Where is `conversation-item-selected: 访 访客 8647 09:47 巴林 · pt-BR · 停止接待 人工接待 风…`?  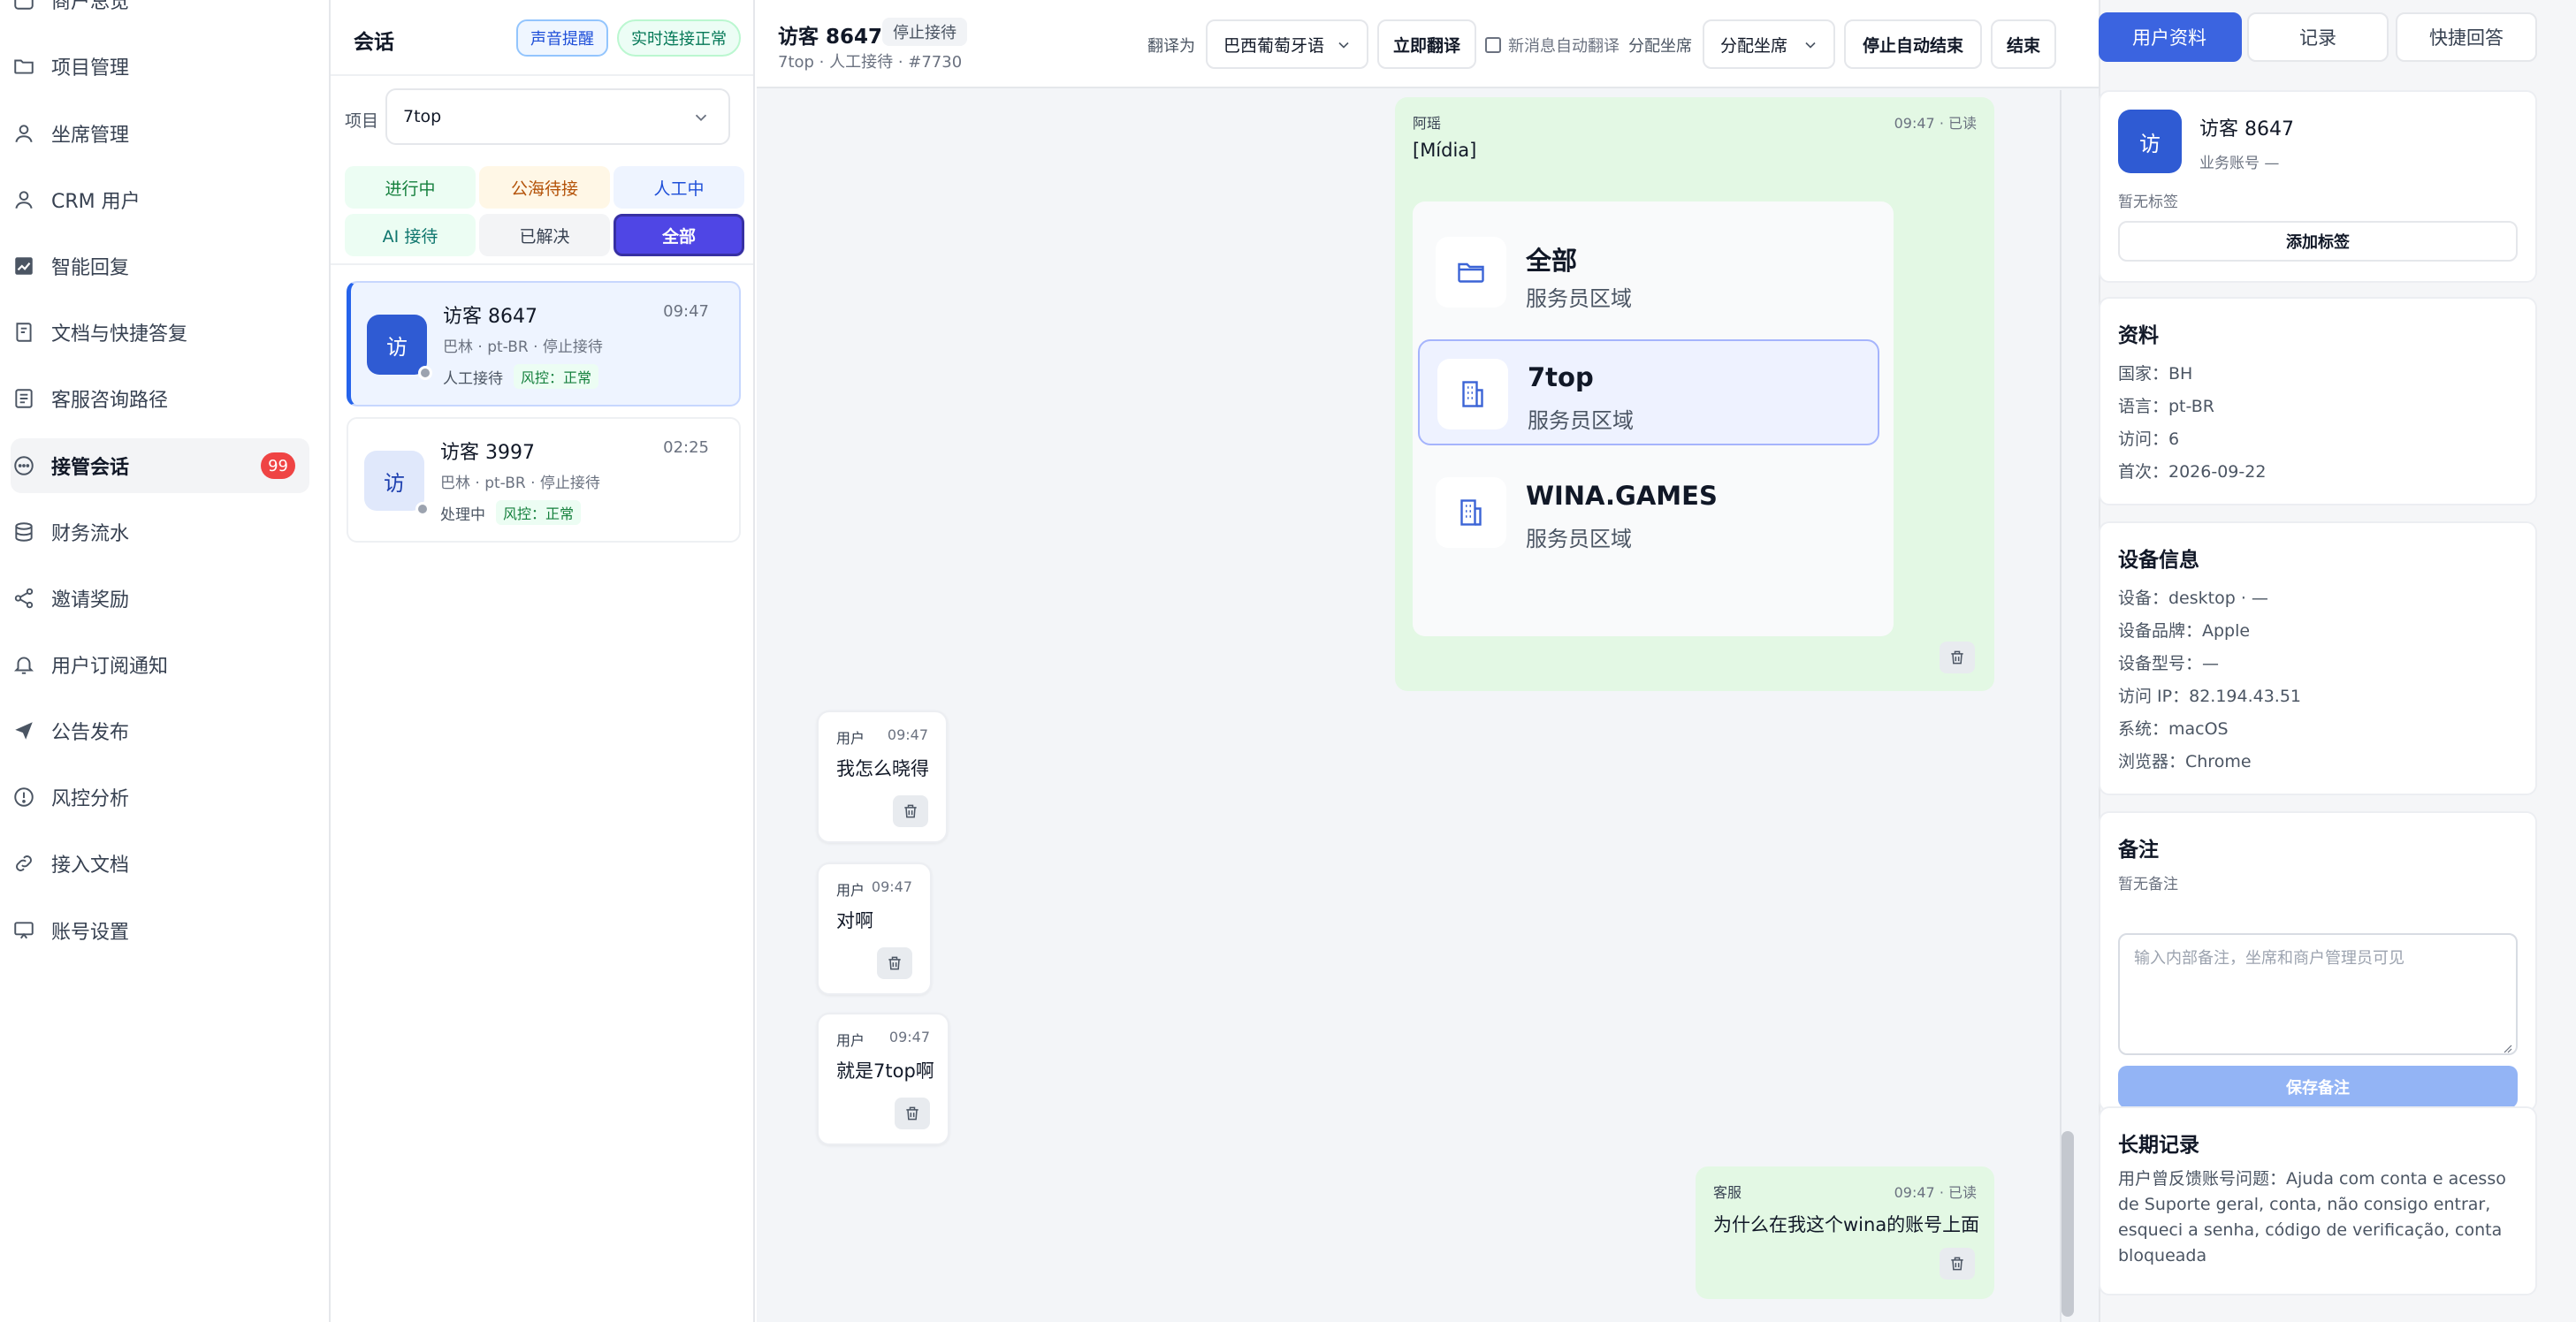
conversation-item-selected: 访 访客 8647 09:47 巴林 · pt-BR · 停止接待 人工接待 风… is located at coordinates (544, 343).